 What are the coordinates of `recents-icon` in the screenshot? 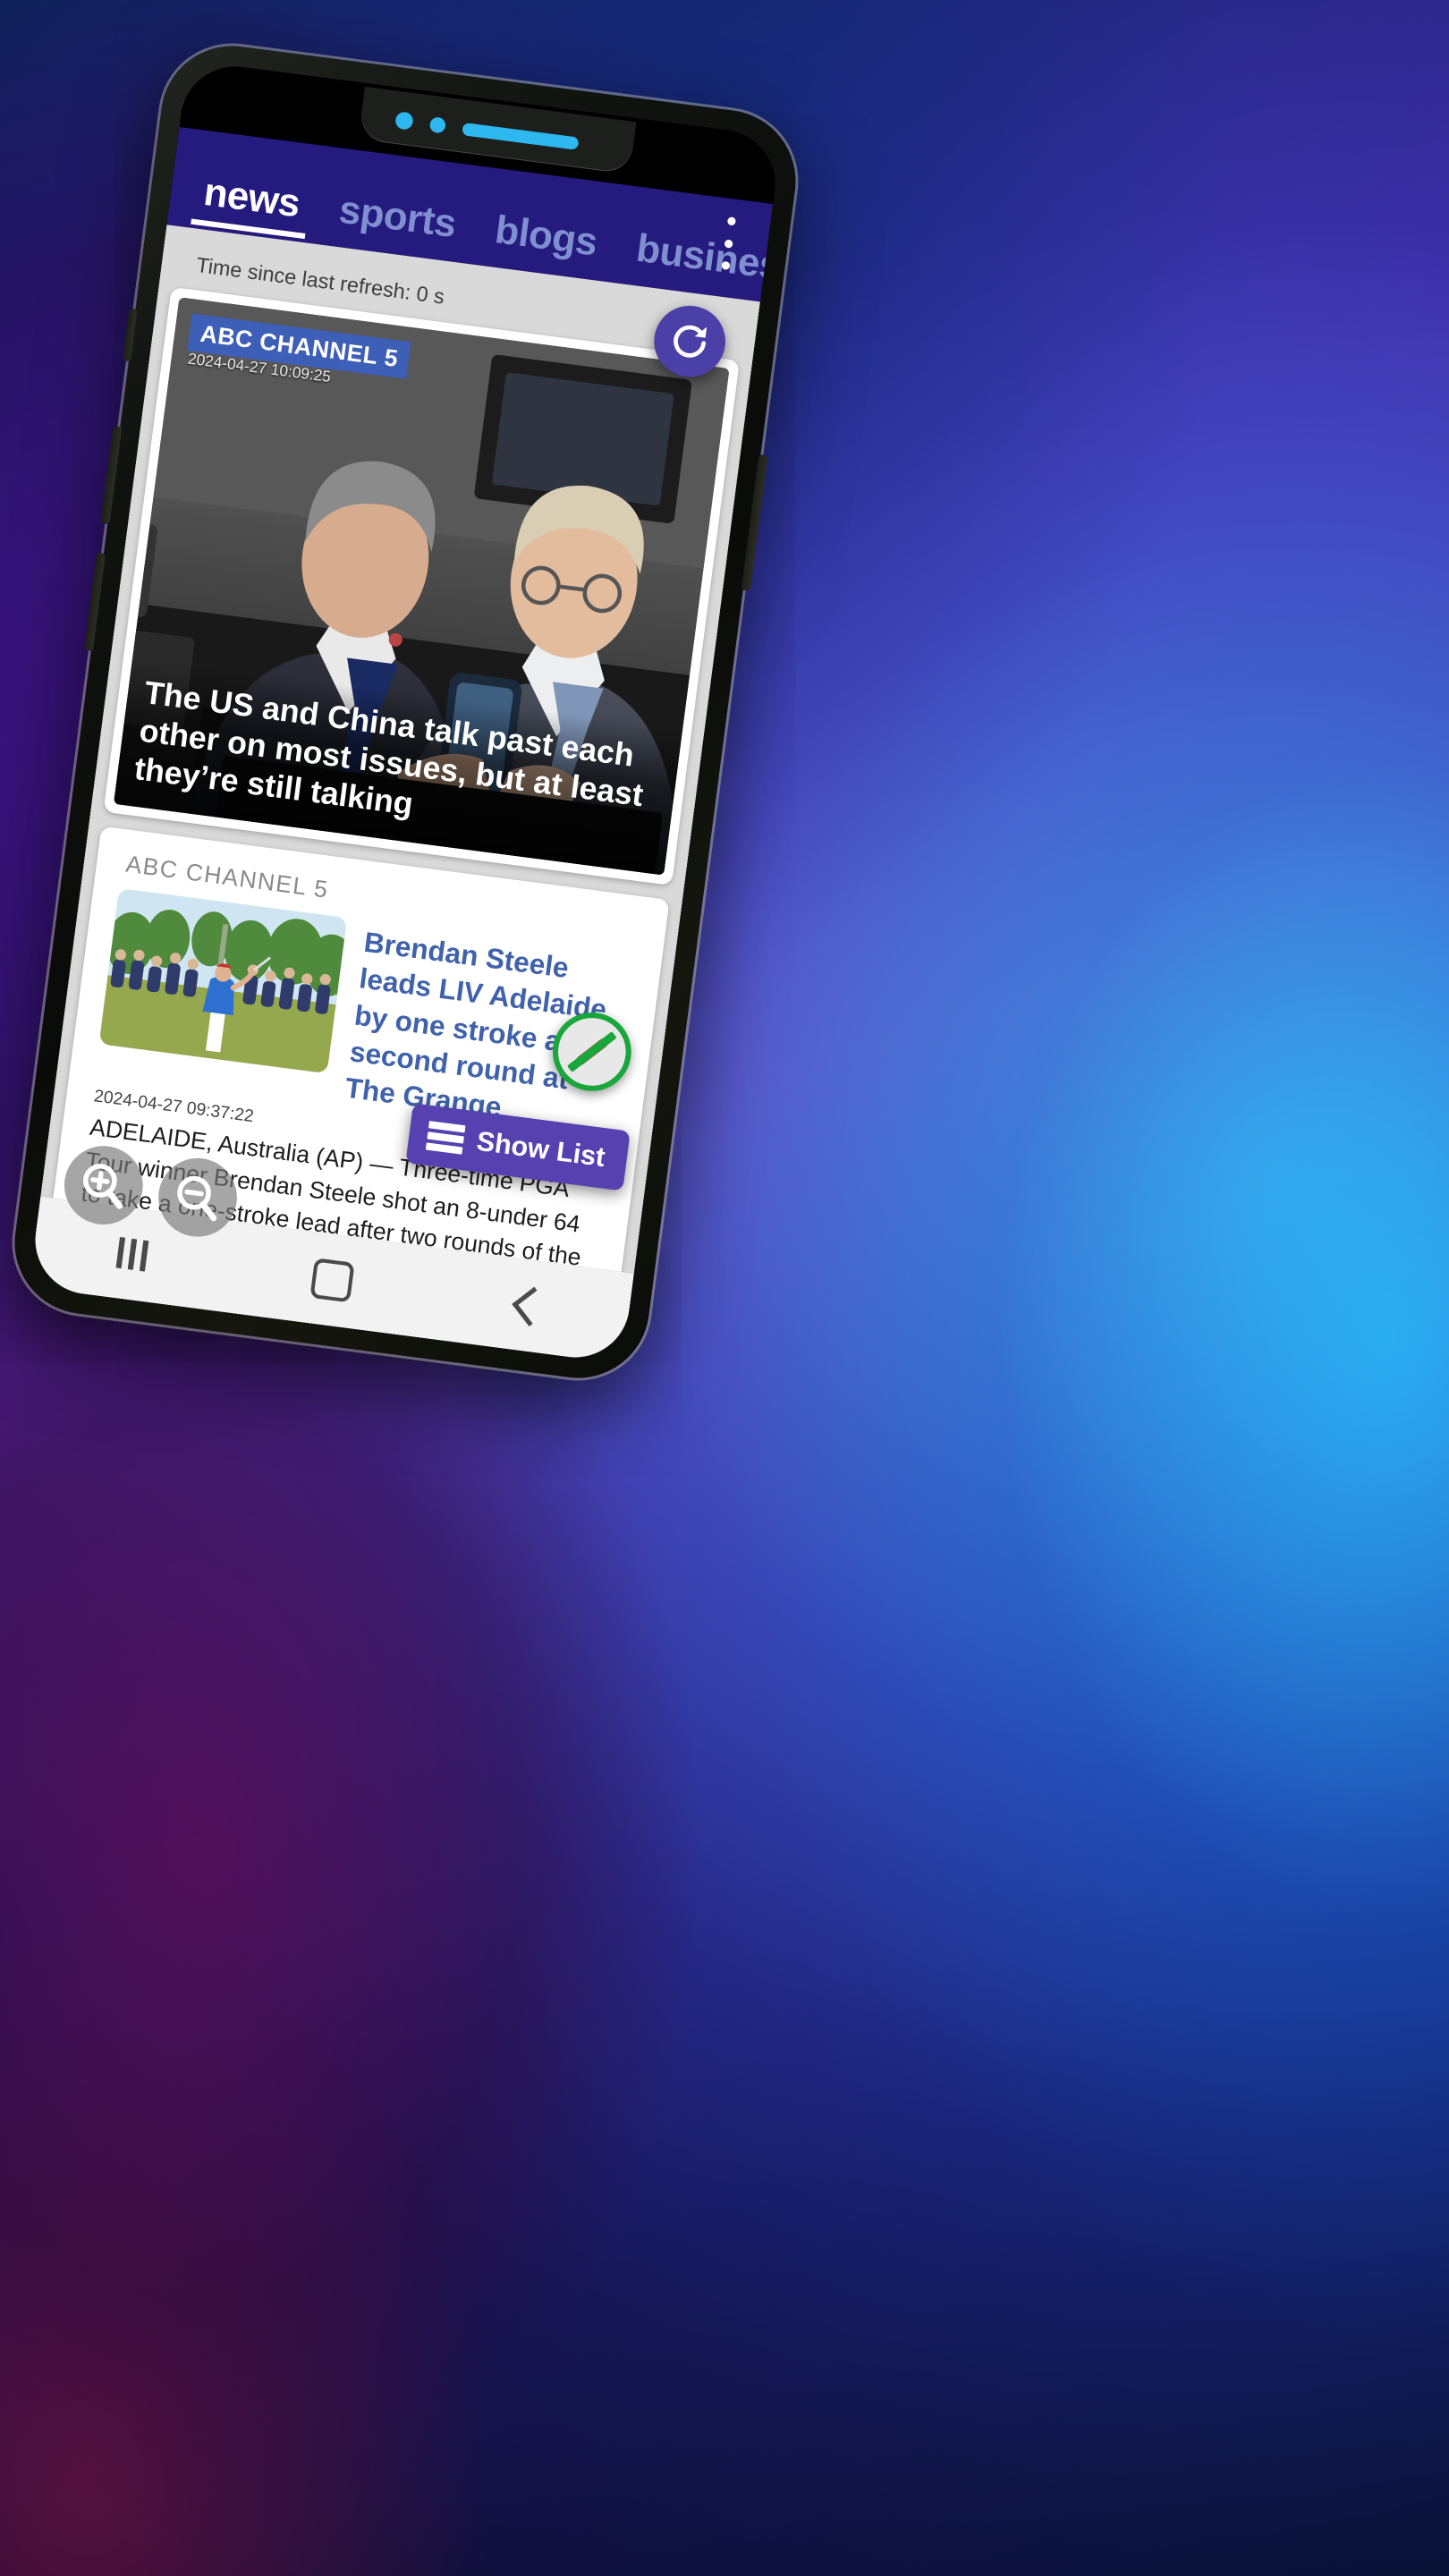 It's located at (131, 1254).